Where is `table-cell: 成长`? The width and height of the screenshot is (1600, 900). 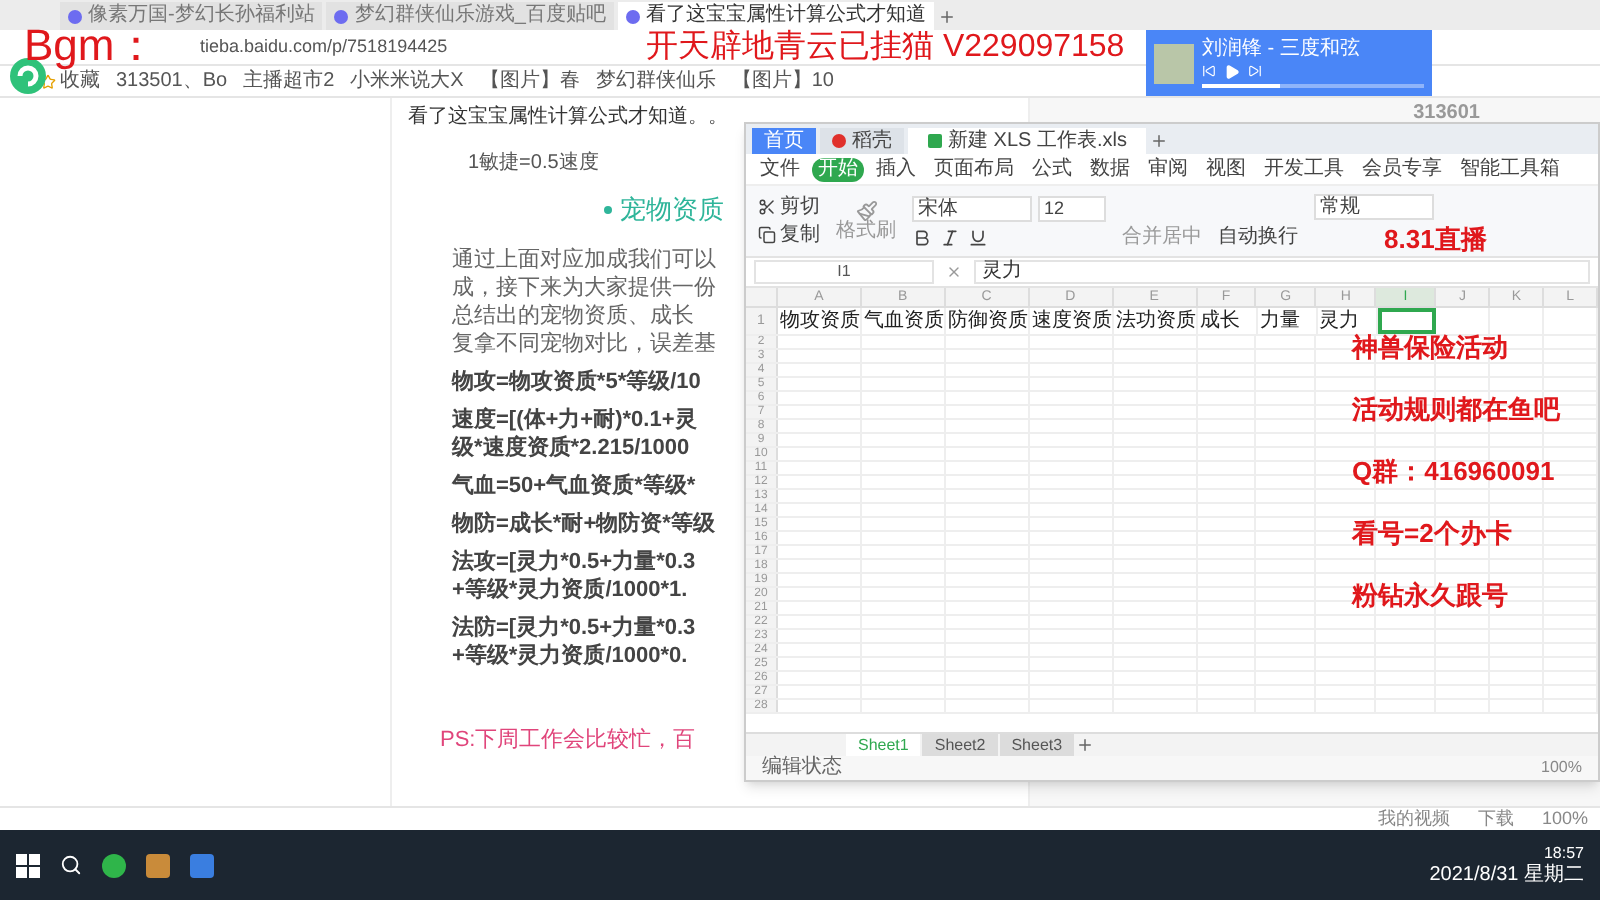 table-cell: 成长 is located at coordinates (1227, 321).